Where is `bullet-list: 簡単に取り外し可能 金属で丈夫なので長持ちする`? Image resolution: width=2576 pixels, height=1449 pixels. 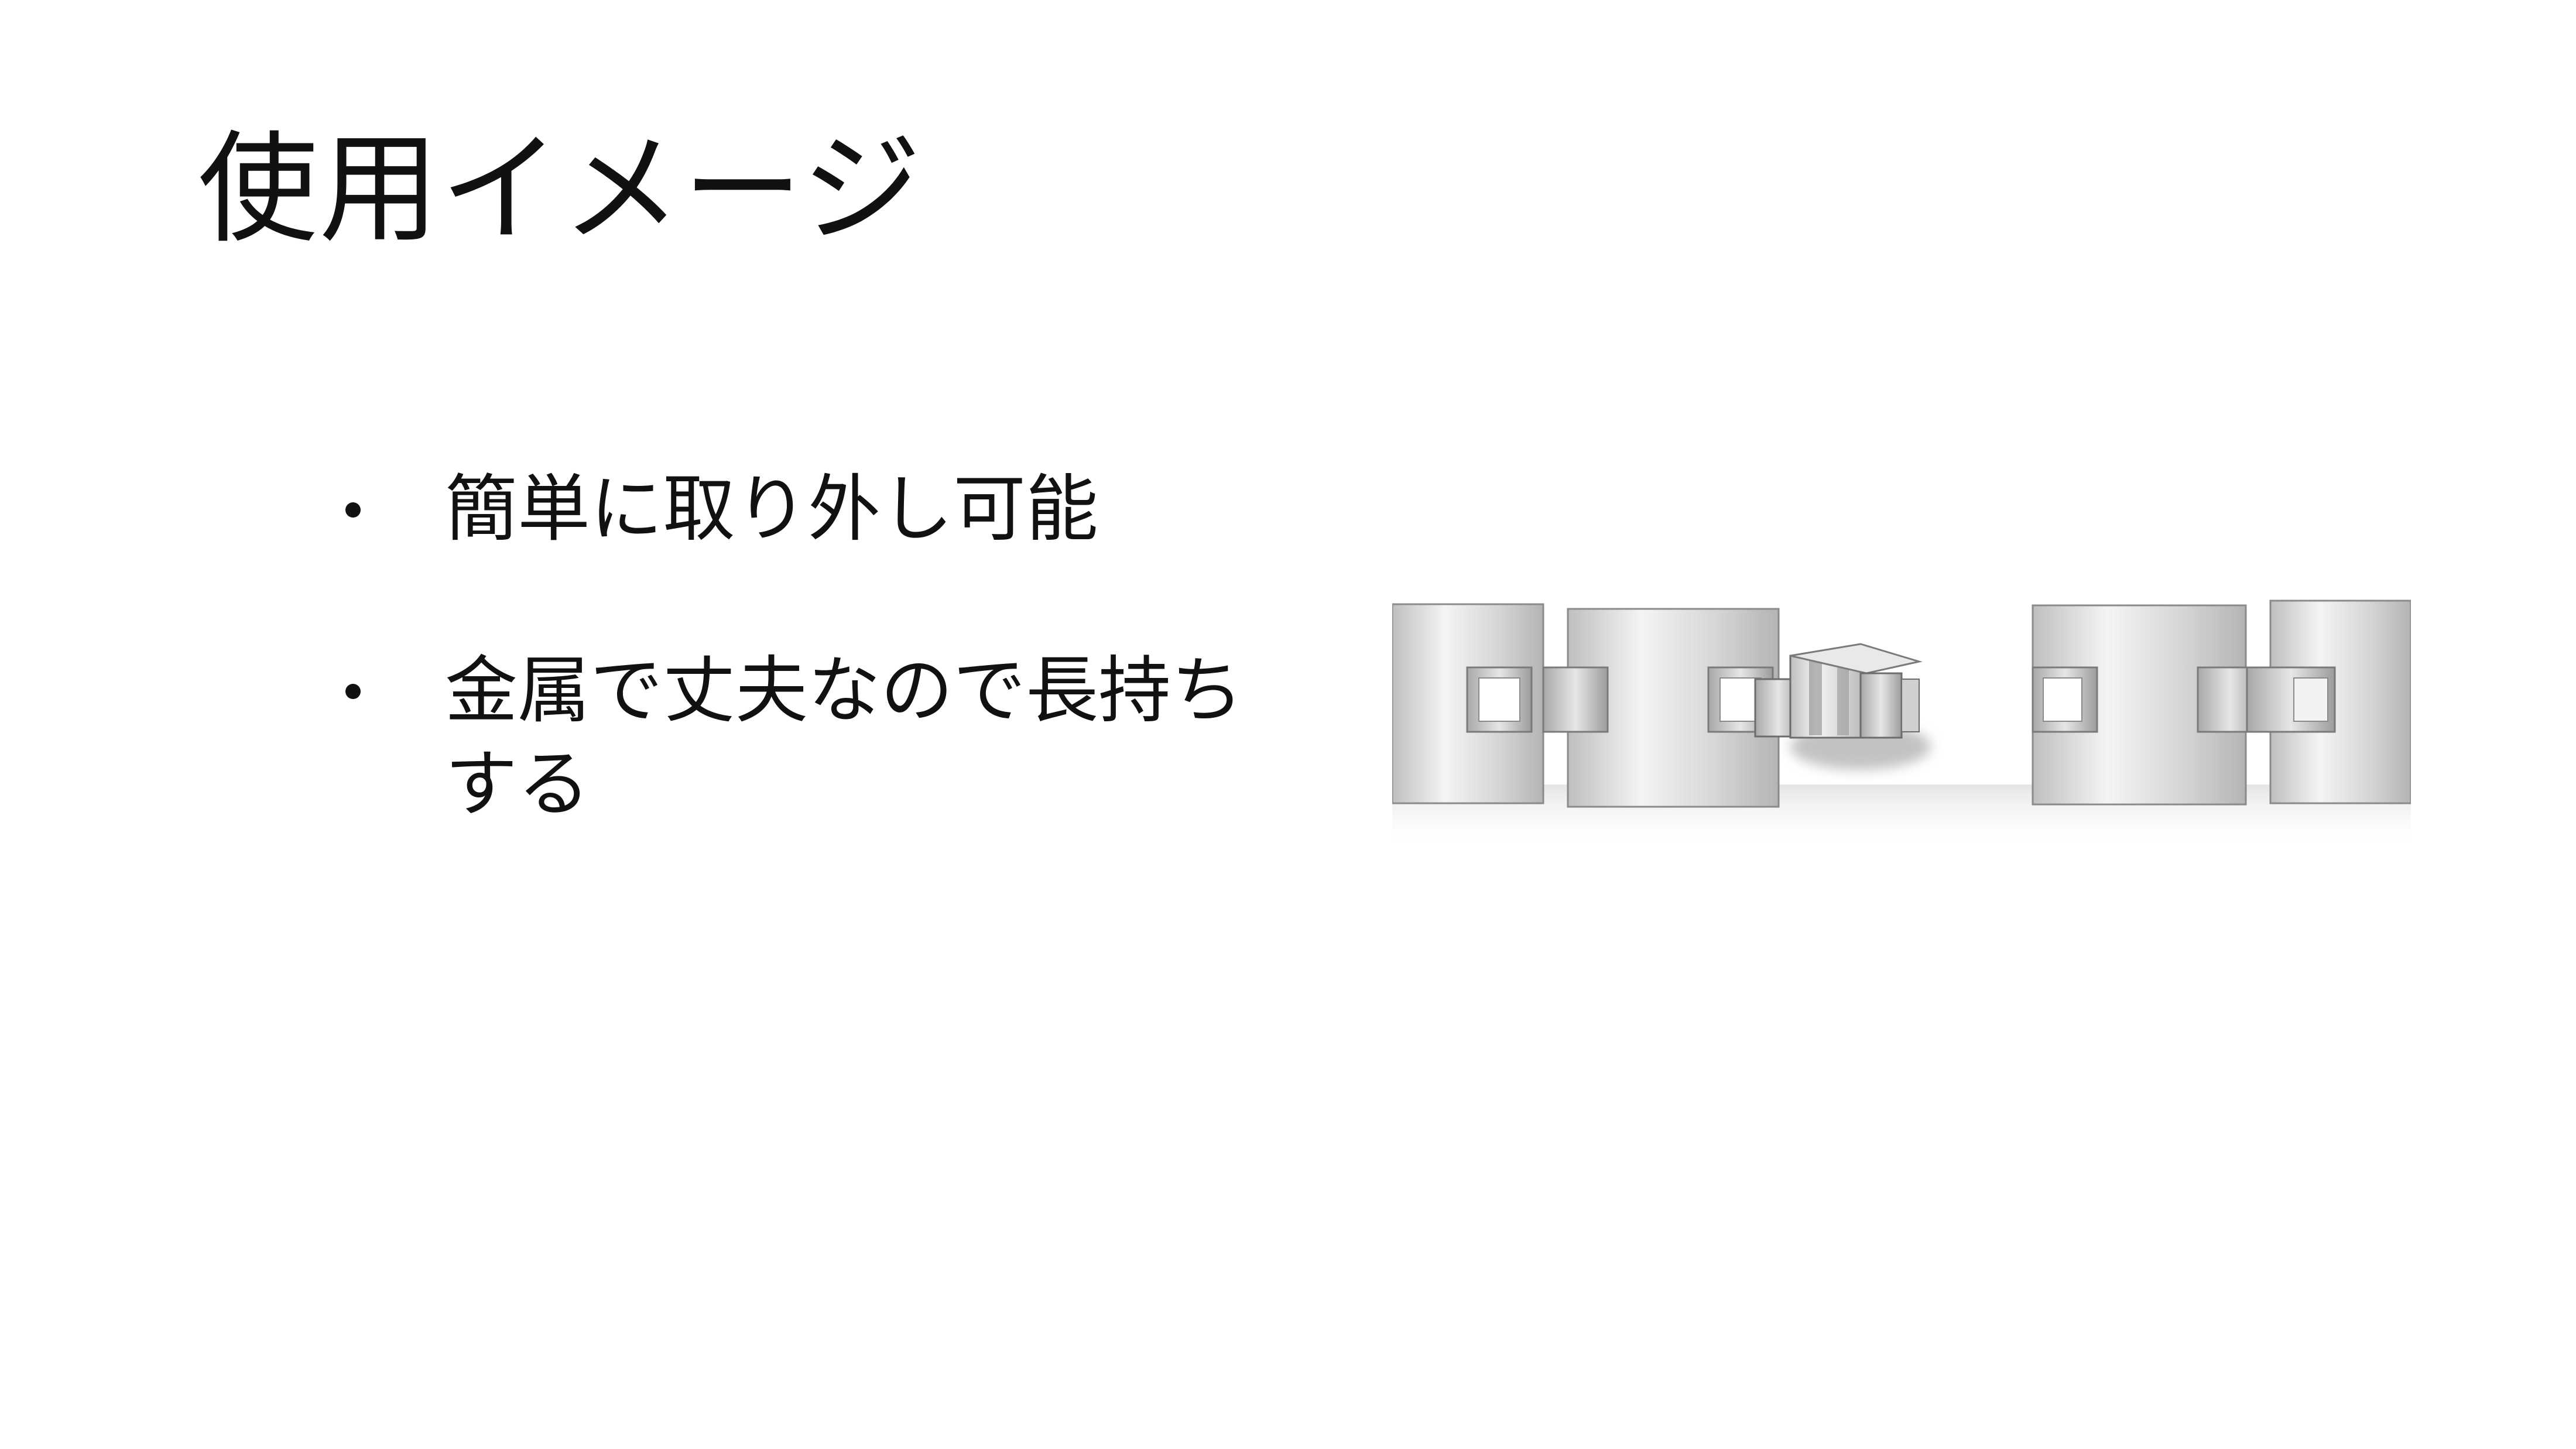 bullet-list: 簡単に取り外し可能 金属で丈夫なので長持ちする is located at coordinates (814, 691).